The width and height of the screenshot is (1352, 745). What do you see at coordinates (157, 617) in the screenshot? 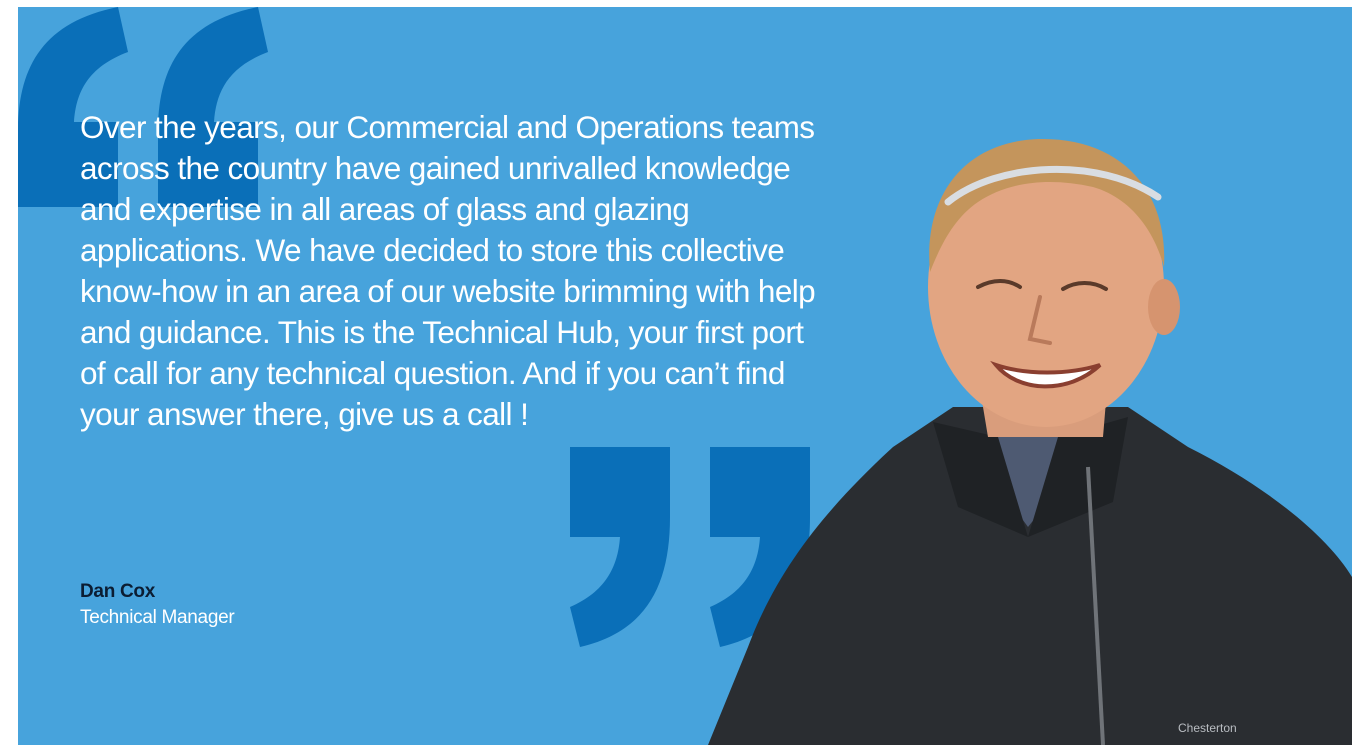
I see `author-role: Technical Manager` at bounding box center [157, 617].